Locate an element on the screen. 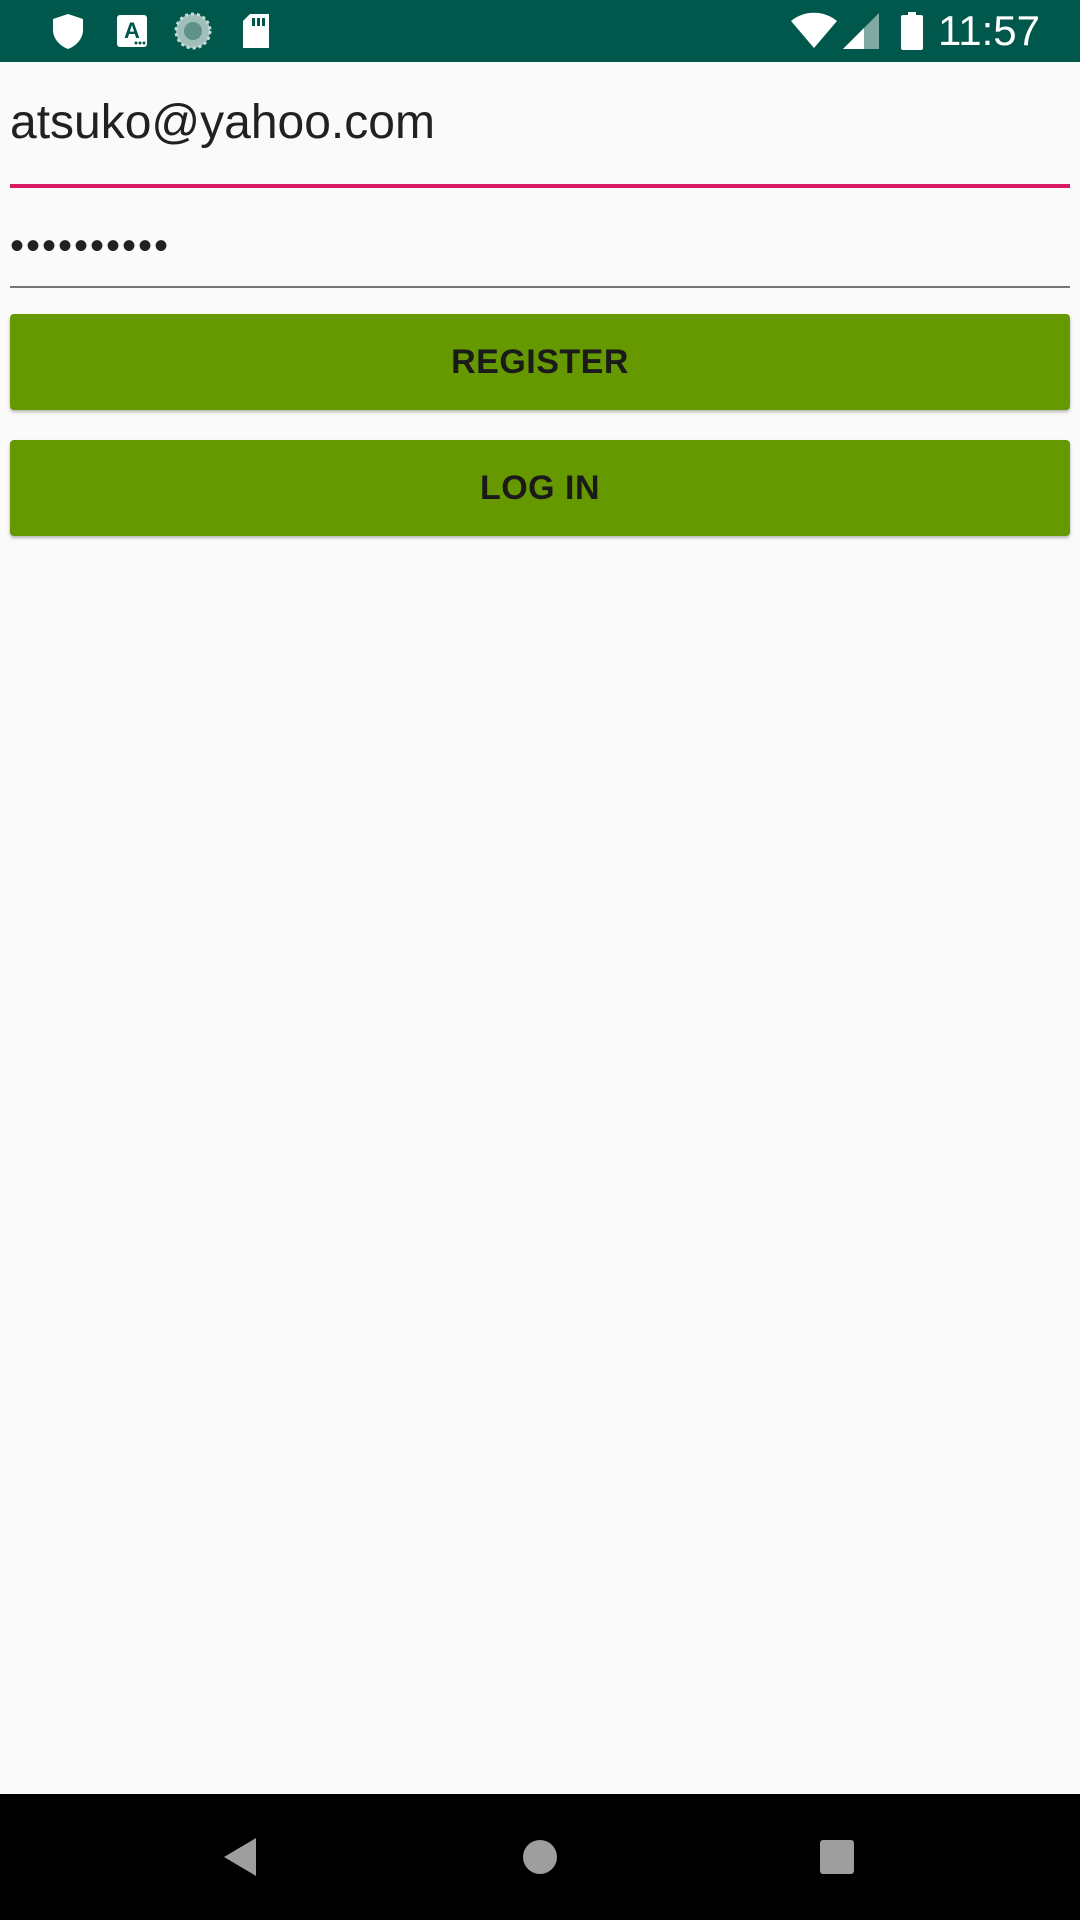 The width and height of the screenshot is (1080, 1920). password-value: •••••••••• is located at coordinates (90, 246).